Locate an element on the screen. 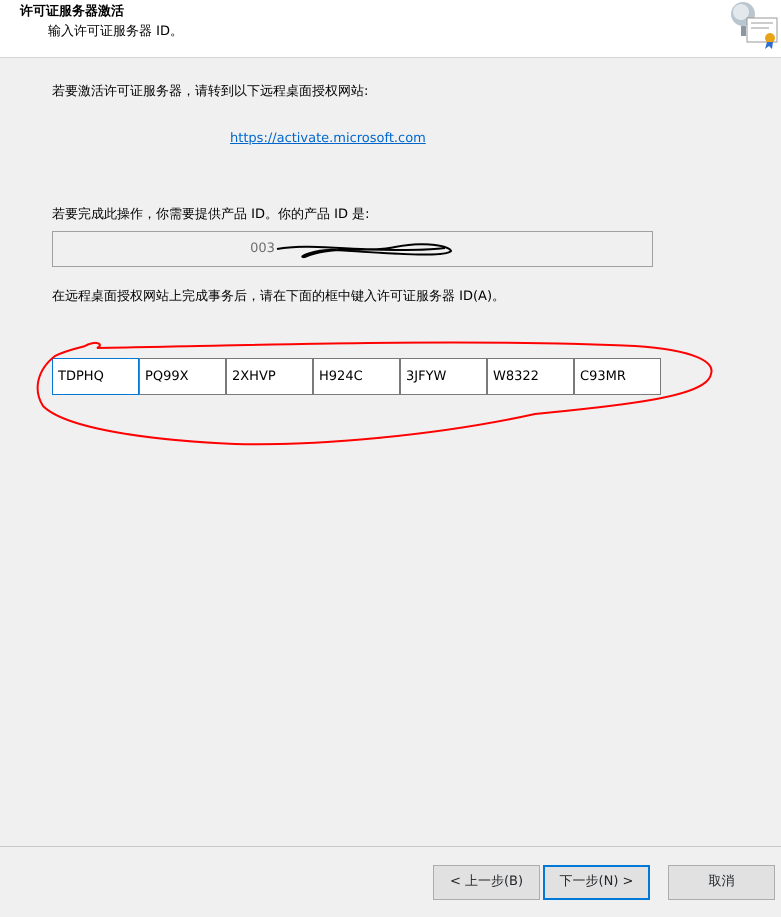  activation-link: https://activate.microsoft.com is located at coordinates (328, 138).